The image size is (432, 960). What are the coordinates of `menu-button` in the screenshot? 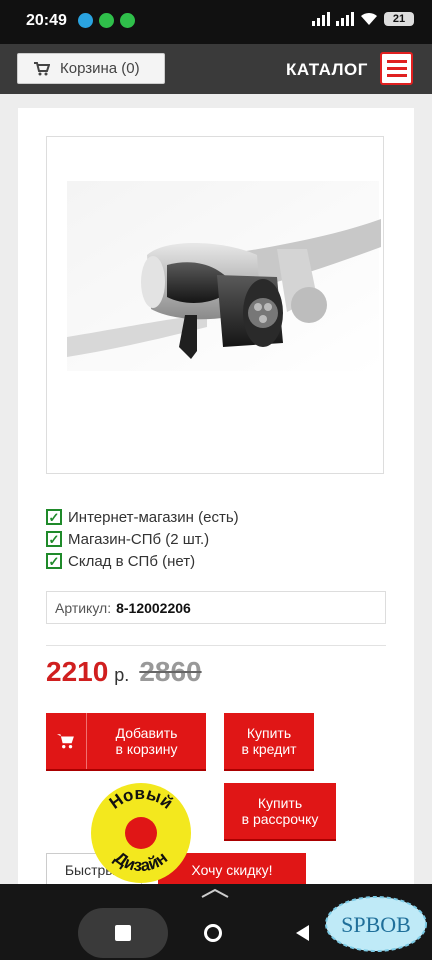 It's located at (396, 68).